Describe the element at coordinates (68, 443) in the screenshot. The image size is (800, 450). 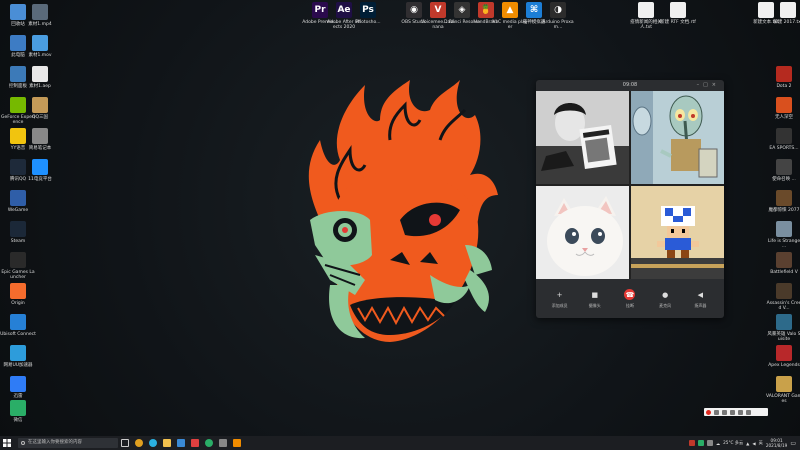
I see `taskbar-search-input: 在这里输入你要搜索的内容` at that location.